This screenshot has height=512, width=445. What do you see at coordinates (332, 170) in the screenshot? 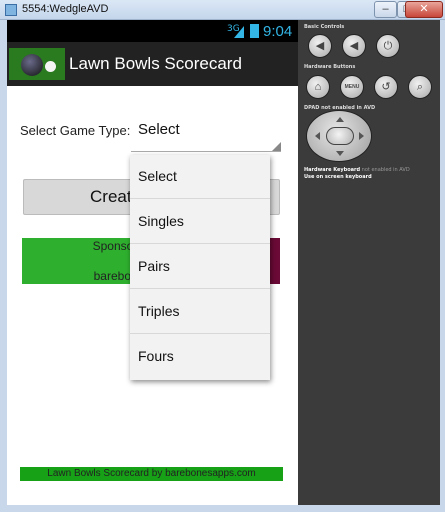
I see `keyboard-note-bold: Hardware Keyboard` at bounding box center [332, 170].